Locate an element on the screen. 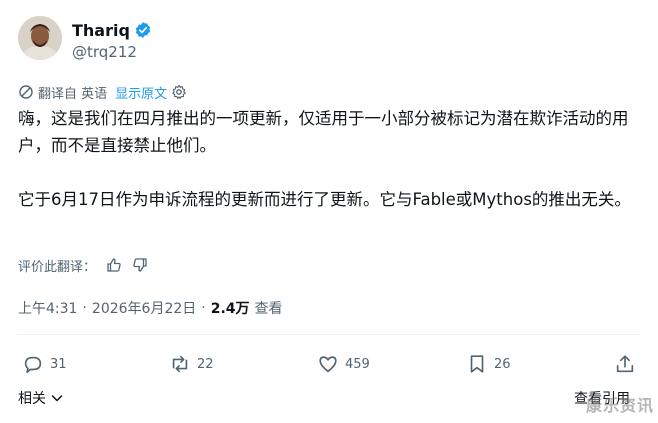 Image resolution: width=658 pixels, height=423 pixels. reply-button: 31 is located at coordinates (44, 364).